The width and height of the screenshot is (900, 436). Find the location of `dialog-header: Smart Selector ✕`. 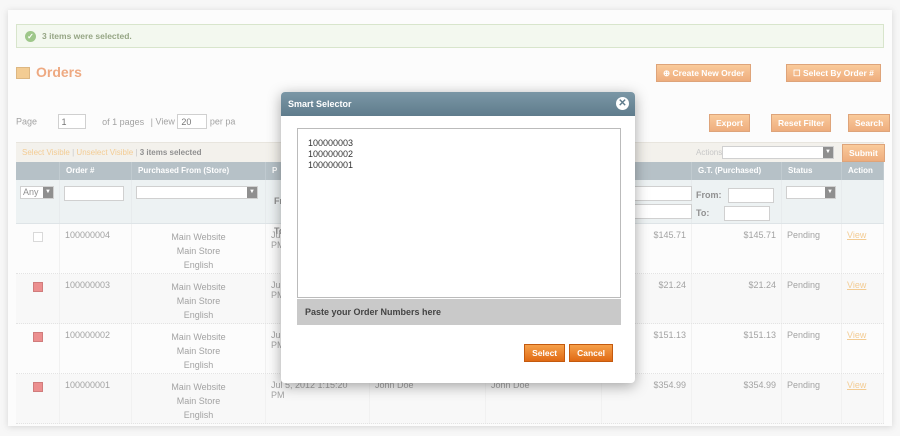

dialog-header: Smart Selector ✕ is located at coordinates (458, 104).